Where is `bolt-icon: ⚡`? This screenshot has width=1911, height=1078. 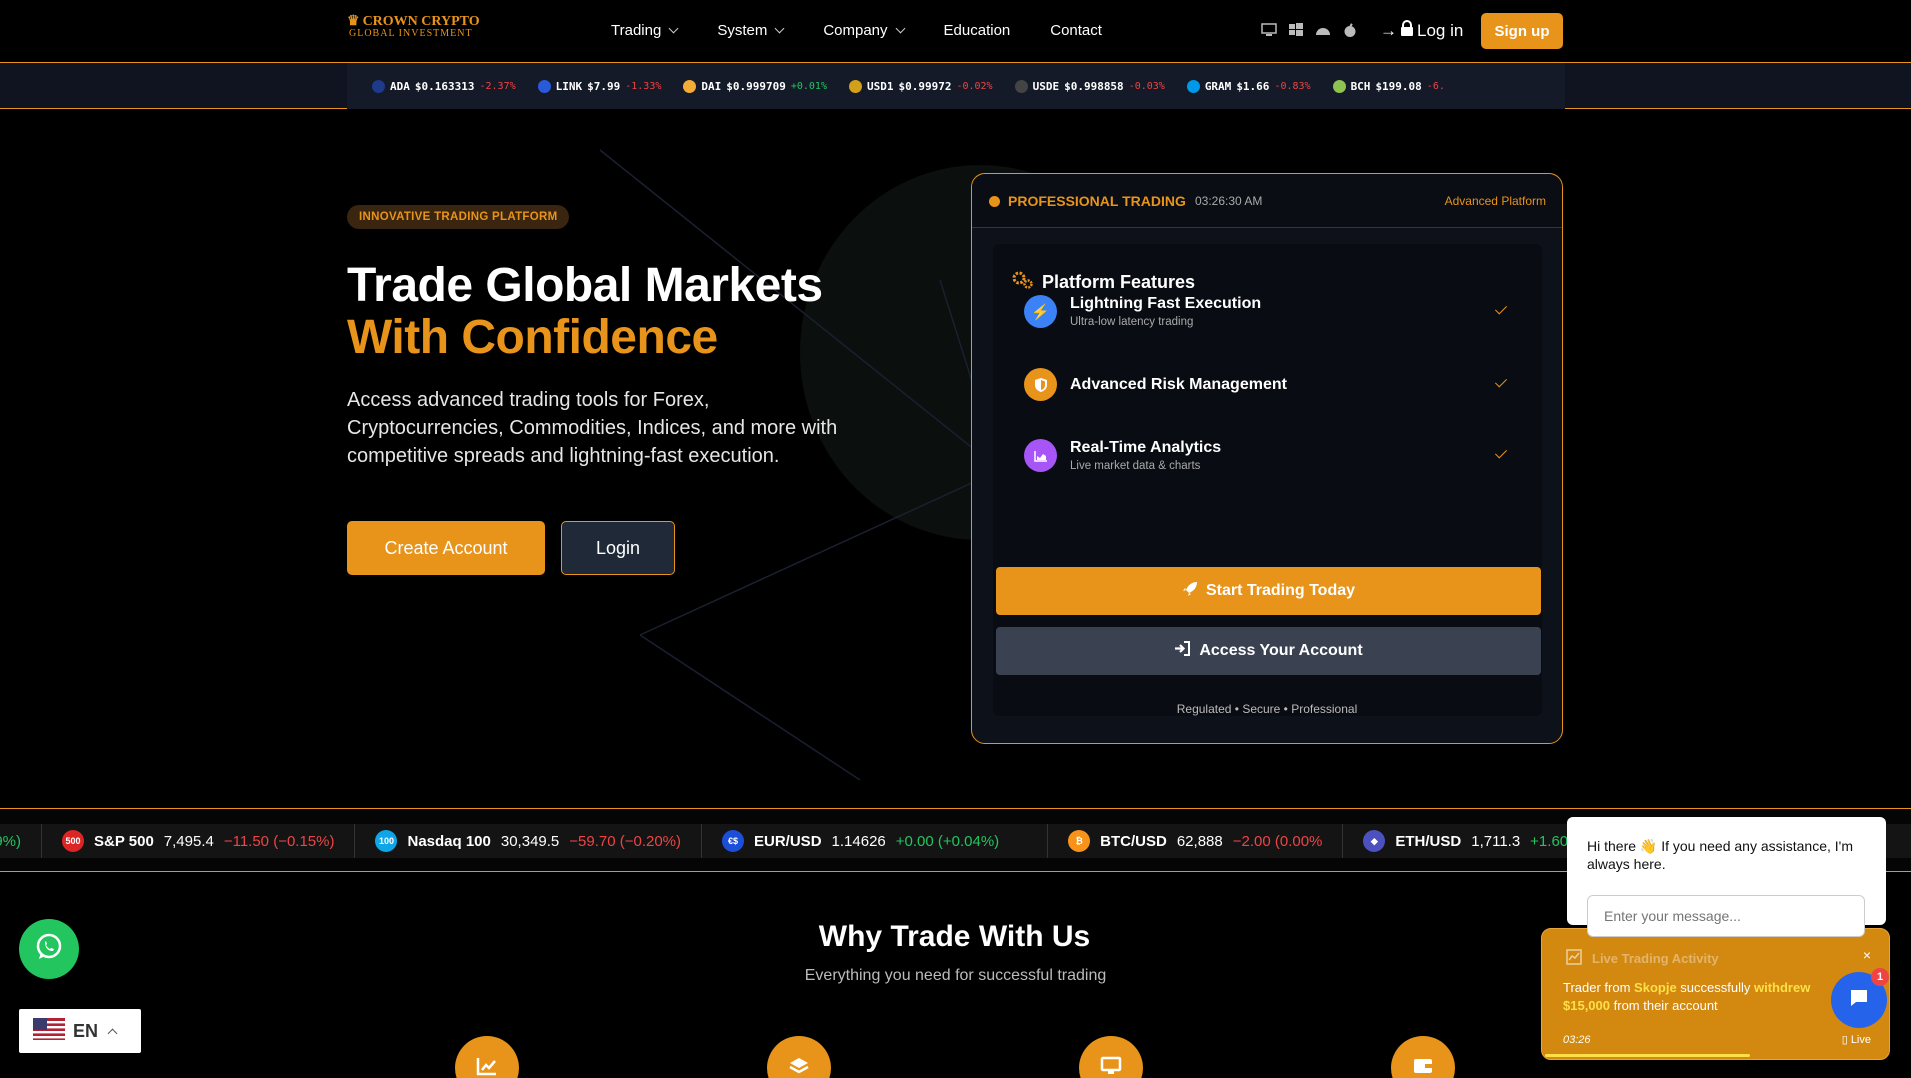
bolt-icon: ⚡ is located at coordinates (1040, 311).